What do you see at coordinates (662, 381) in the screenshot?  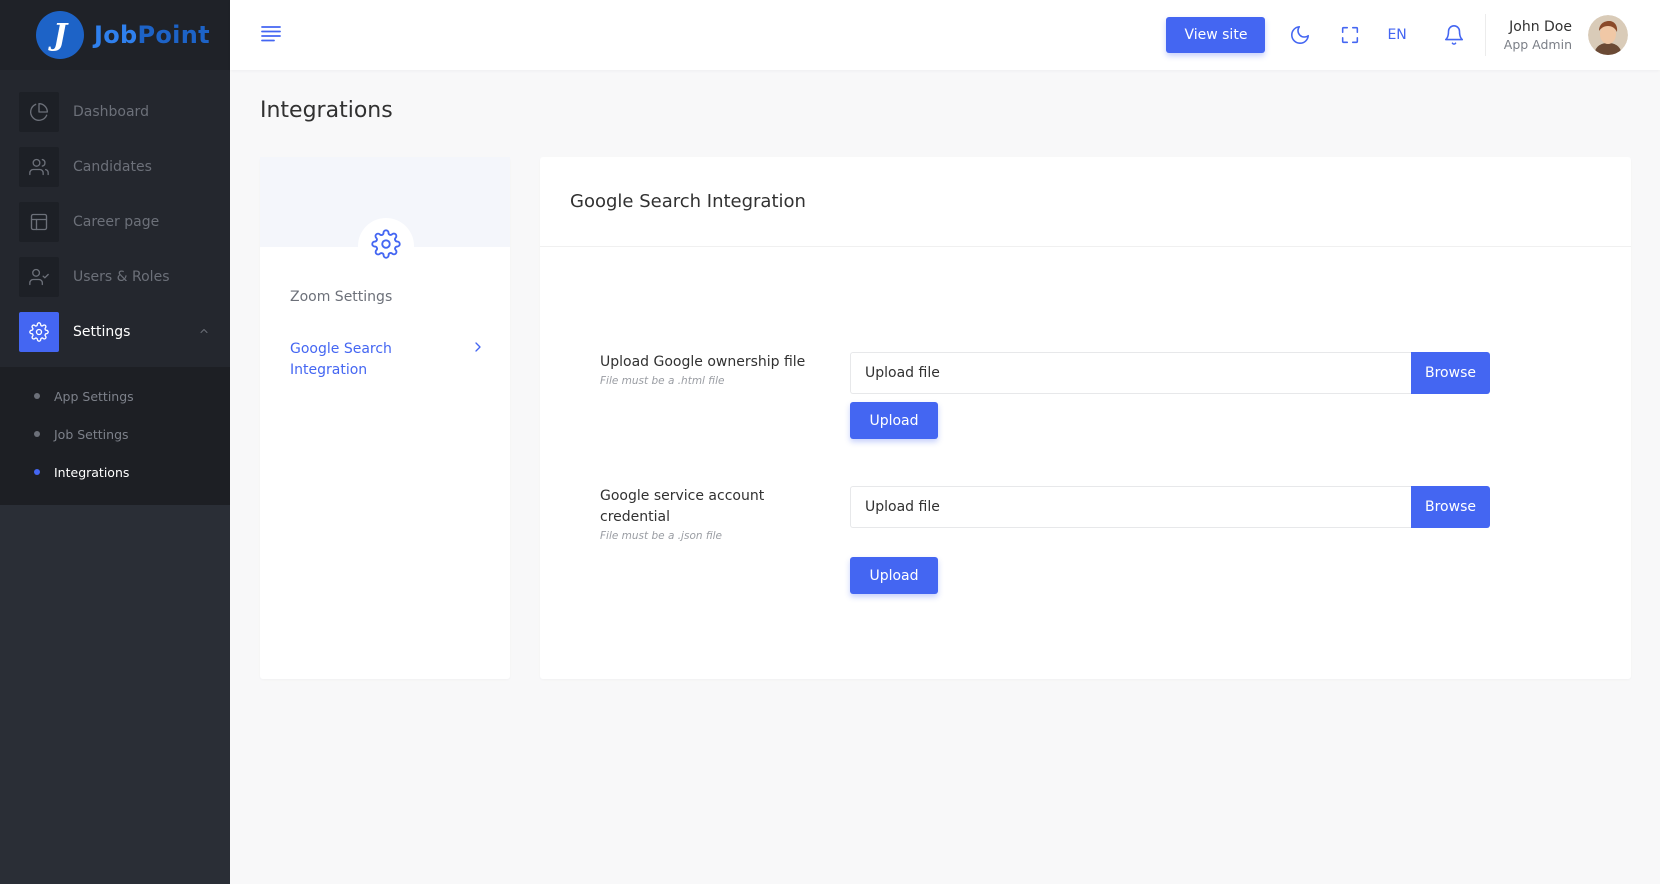 I see `field-hint: File must be a .html file` at bounding box center [662, 381].